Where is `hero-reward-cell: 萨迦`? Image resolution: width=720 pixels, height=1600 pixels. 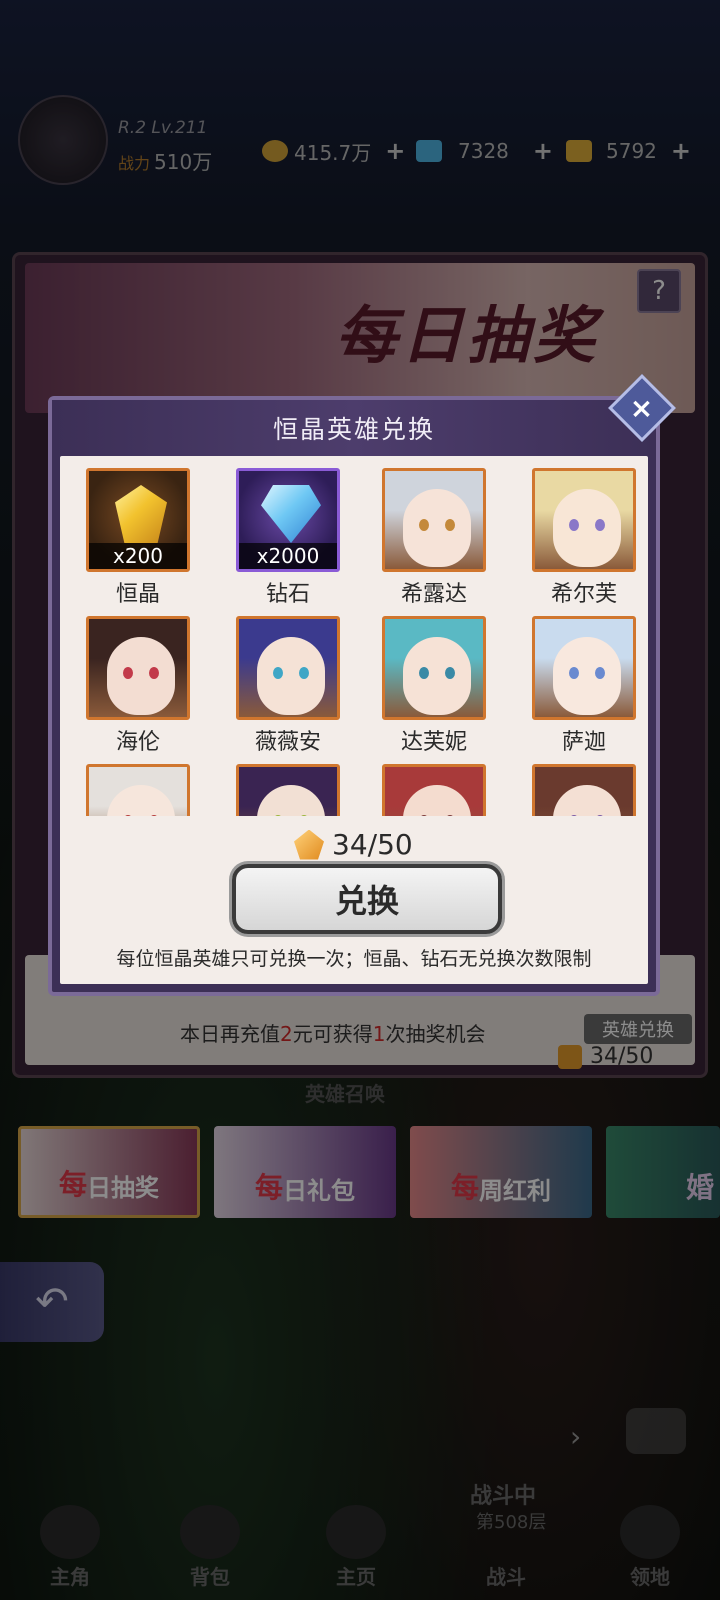
hero-reward-cell: 萨迦 is located at coordinates (584, 686).